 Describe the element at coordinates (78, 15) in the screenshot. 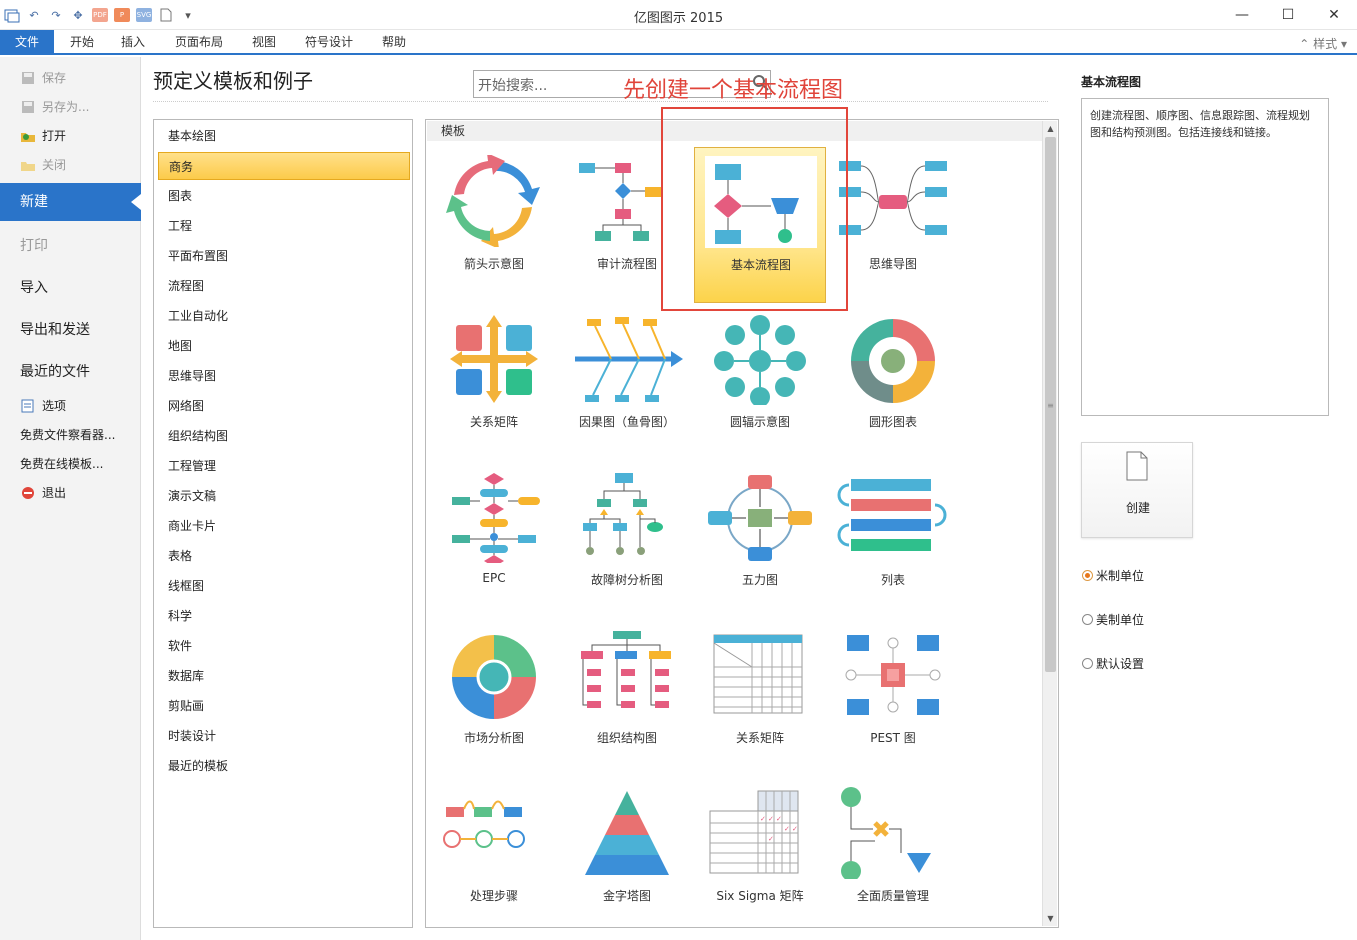

I see `move-icon: ✥` at that location.